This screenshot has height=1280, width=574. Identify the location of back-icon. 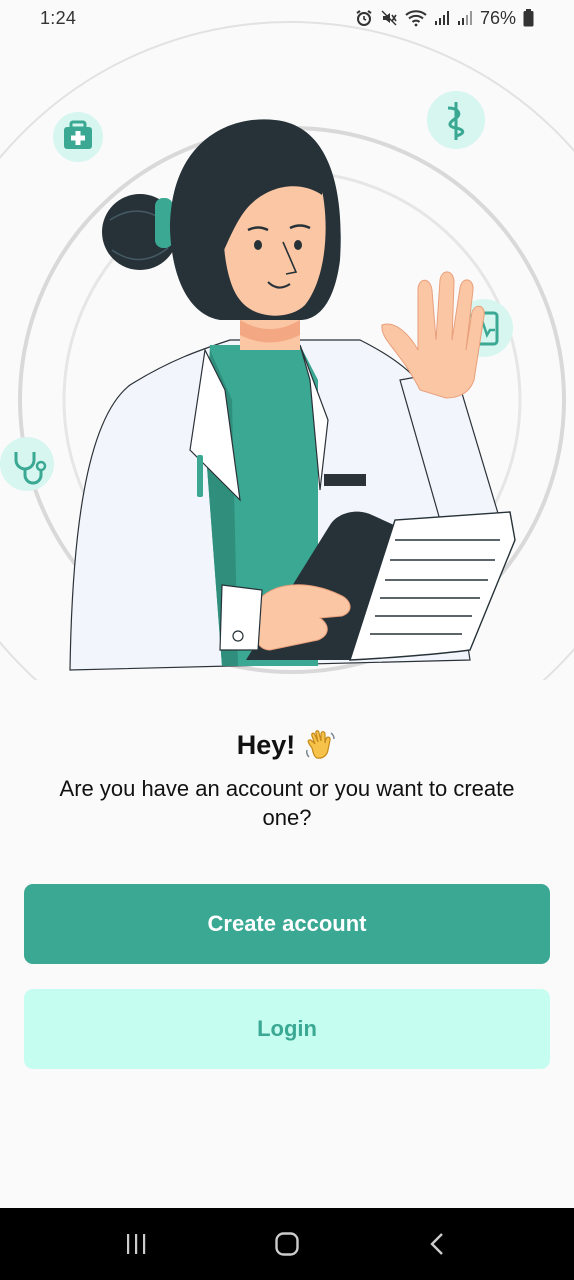
(438, 1244).